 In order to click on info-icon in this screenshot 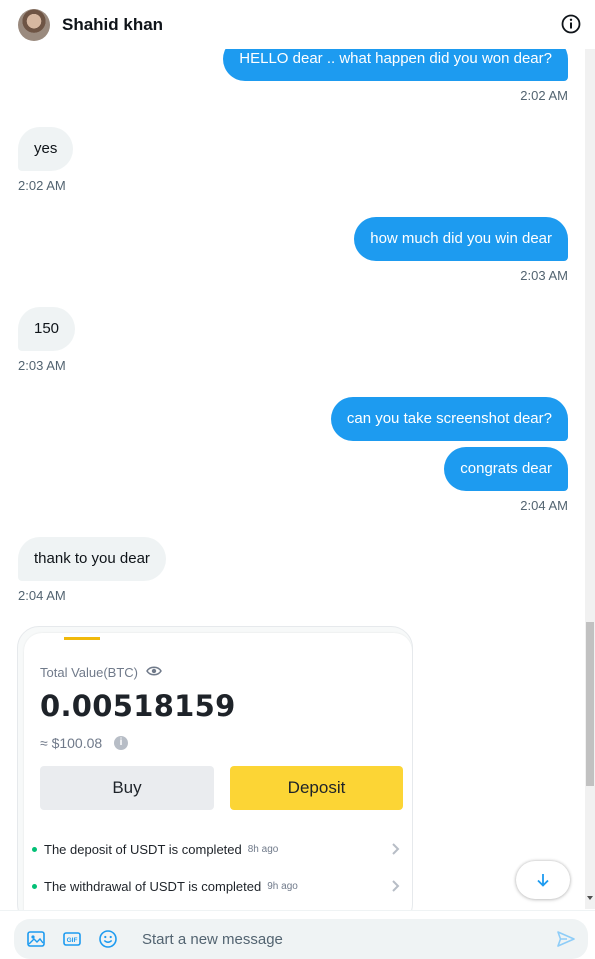, I will do `click(571, 24)`.